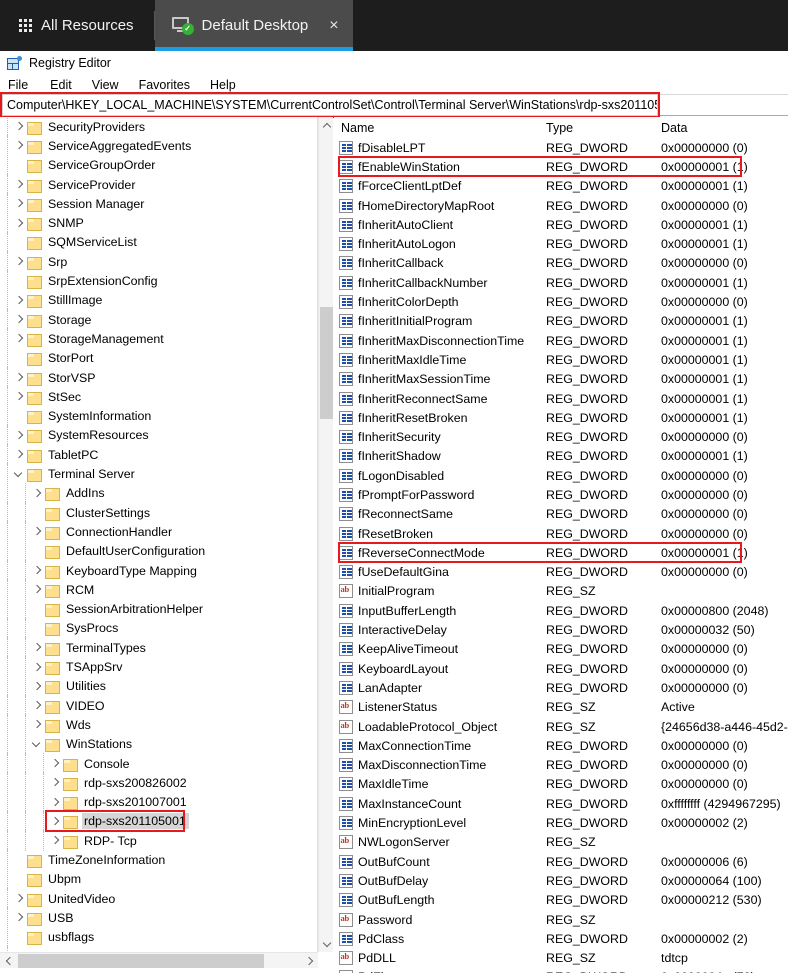 The width and height of the screenshot is (788, 973). I want to click on tree-horizontal-scrollbar, so click(159, 960).